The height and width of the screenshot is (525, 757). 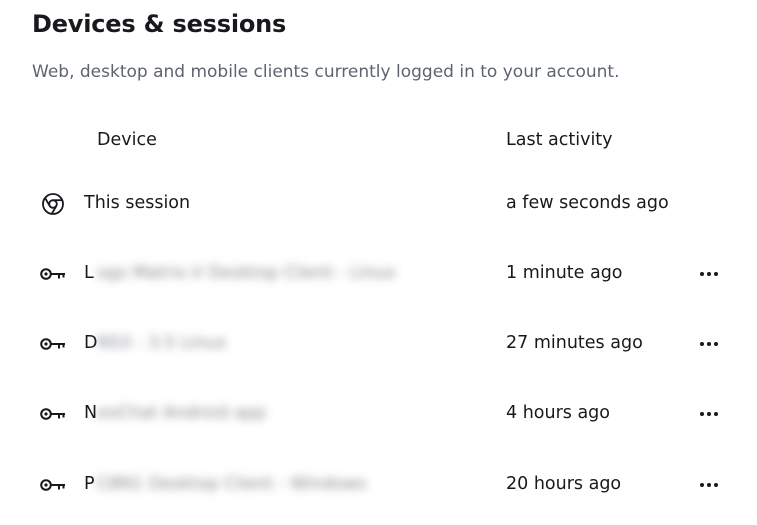 What do you see at coordinates (232, 484) in the screenshot?
I see `session-name-redacted: C8N1 Desktop Client - Windows` at bounding box center [232, 484].